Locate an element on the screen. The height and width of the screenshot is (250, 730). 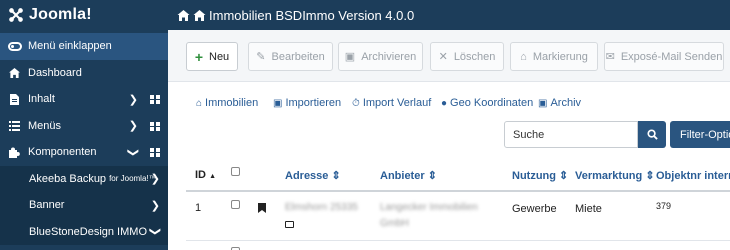
history-icon: ⏱ is located at coordinates (356, 103).